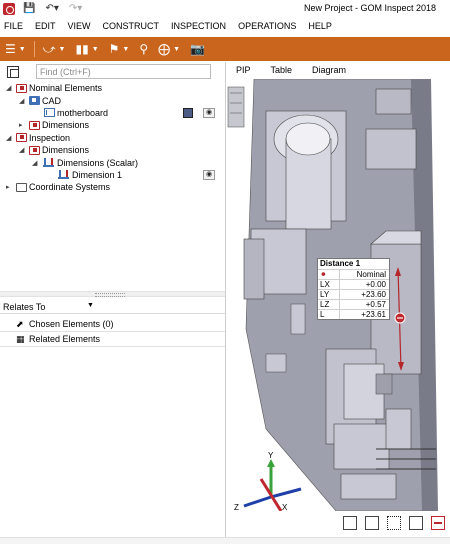 This screenshot has width=450, height=544. I want to click on tree-item-dimensions-scalar: ◢ Dimensions (Scalar), so click(112, 162).